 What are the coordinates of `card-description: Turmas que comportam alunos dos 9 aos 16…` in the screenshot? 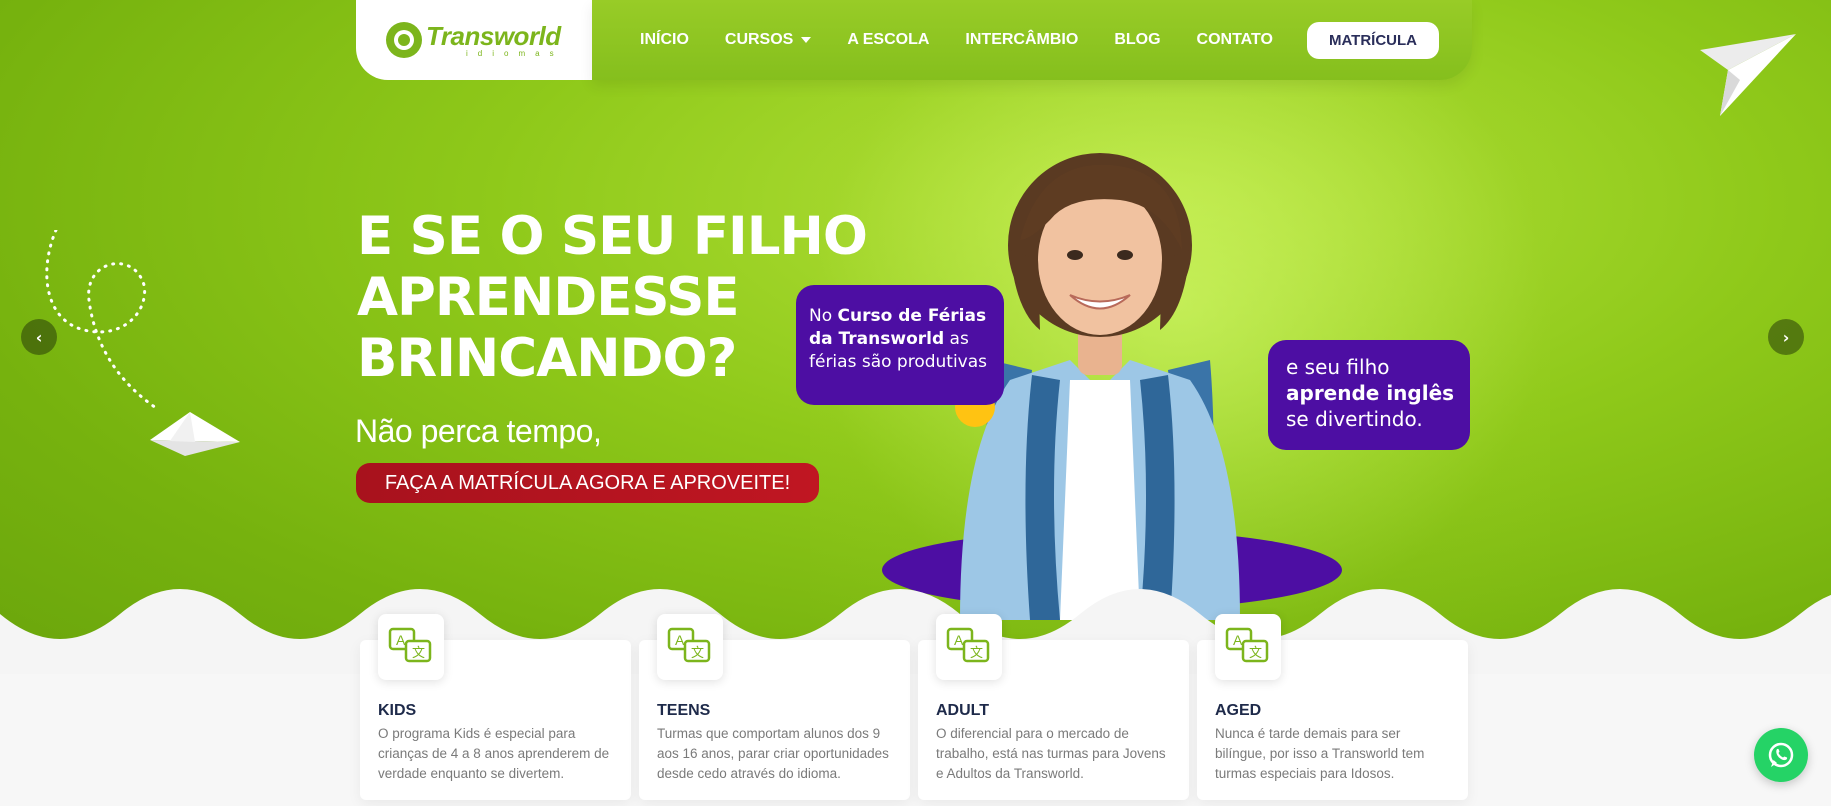 It's located at (773, 753).